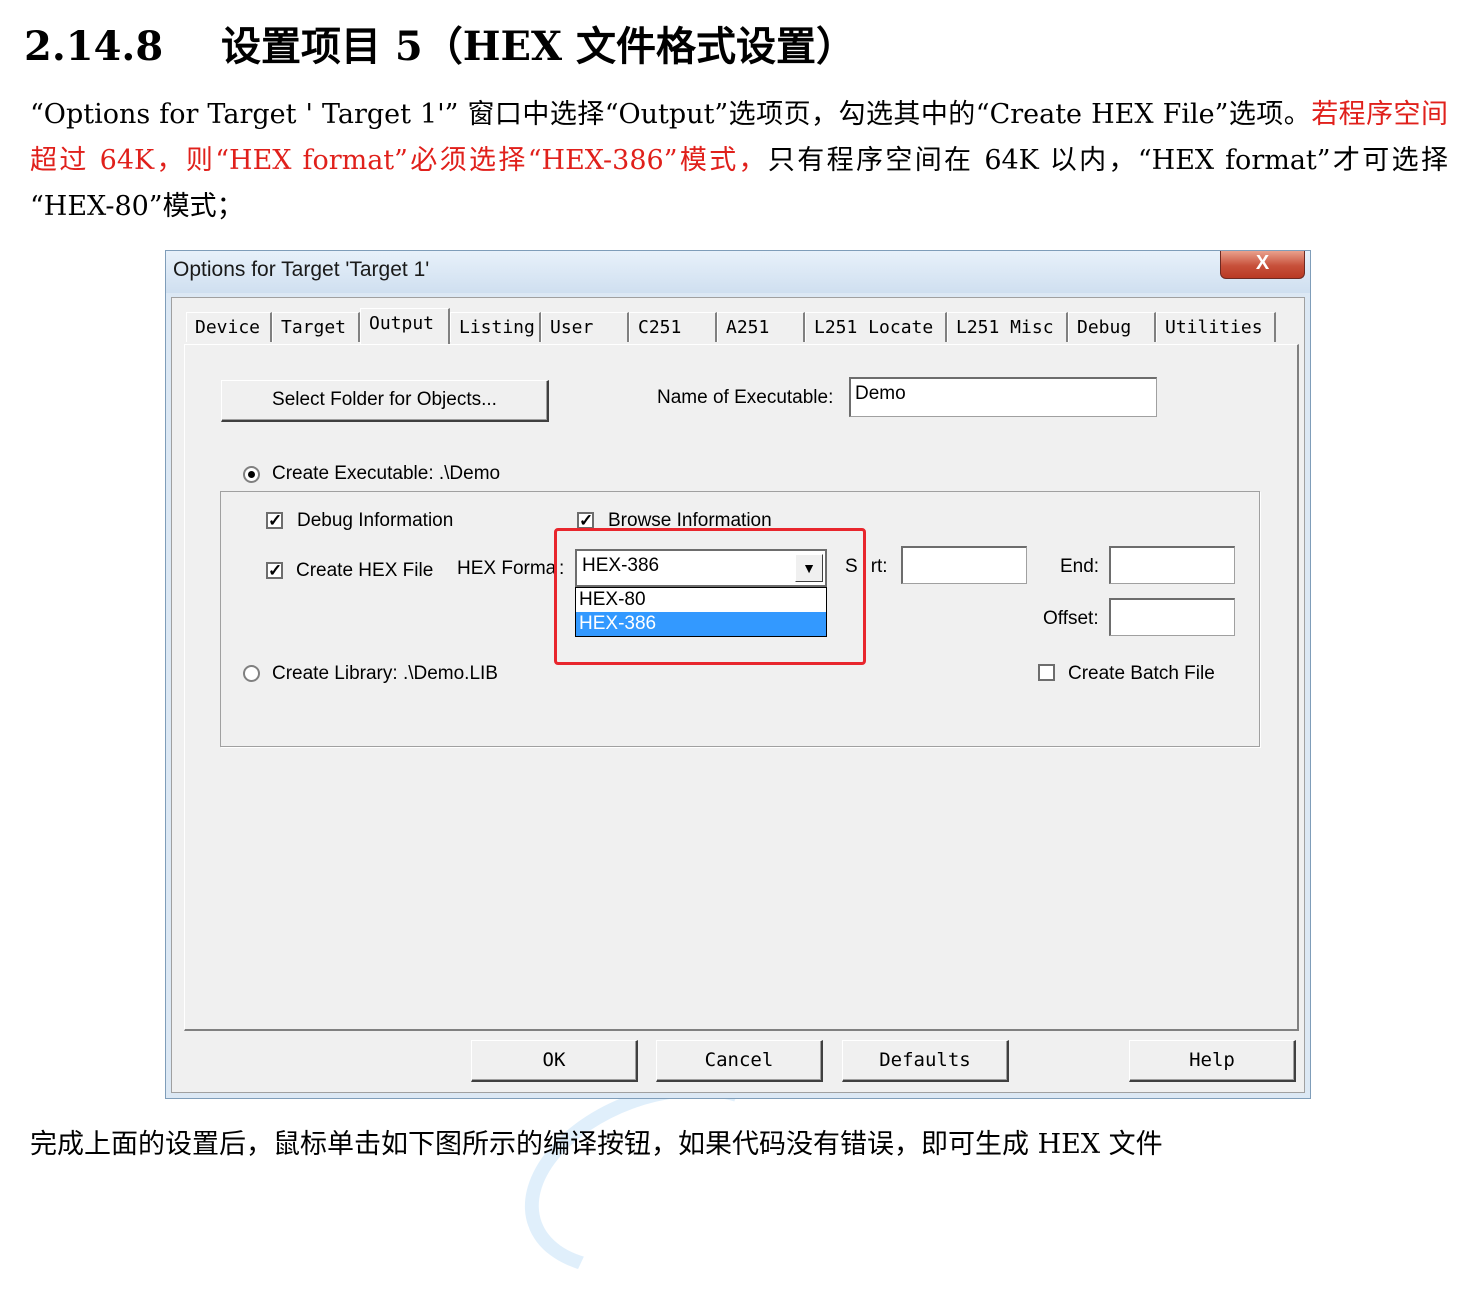 The width and height of the screenshot is (1470, 1310). Describe the element at coordinates (738, 272) in the screenshot. I see `dialog-titlebar: Options for Target 'Target 1' X` at that location.